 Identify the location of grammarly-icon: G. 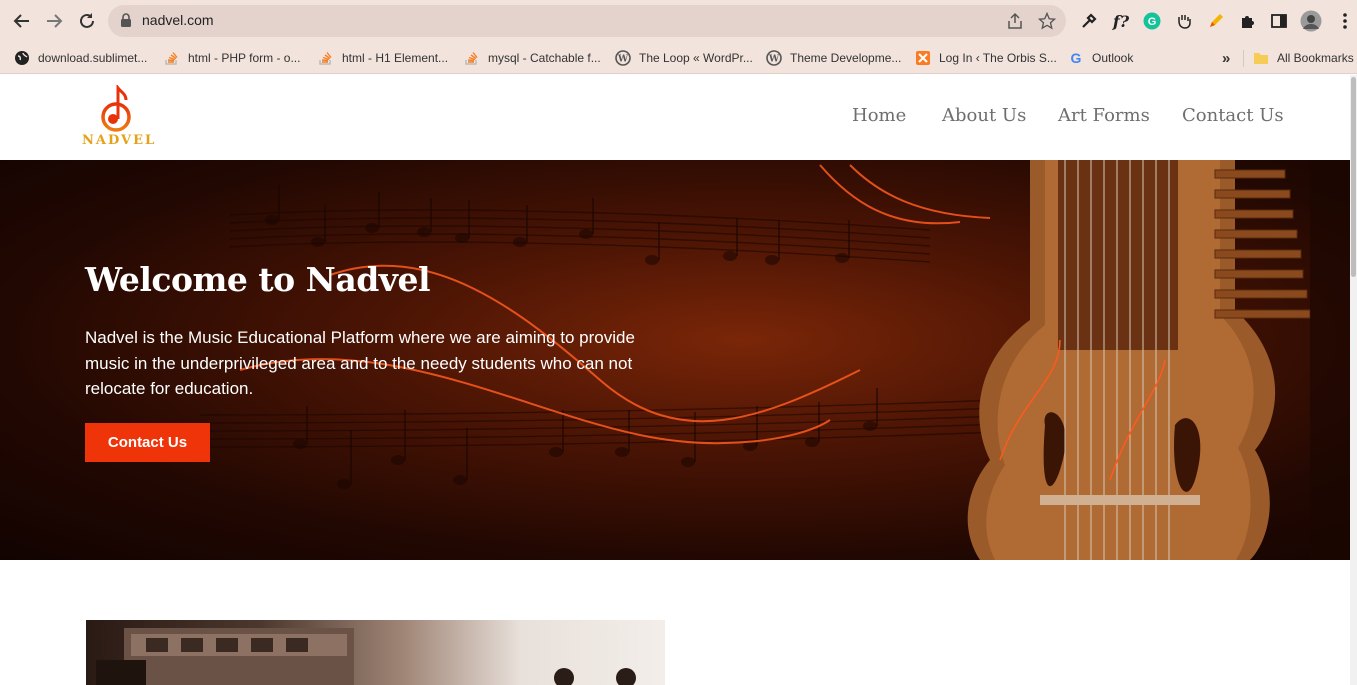
(1152, 21).